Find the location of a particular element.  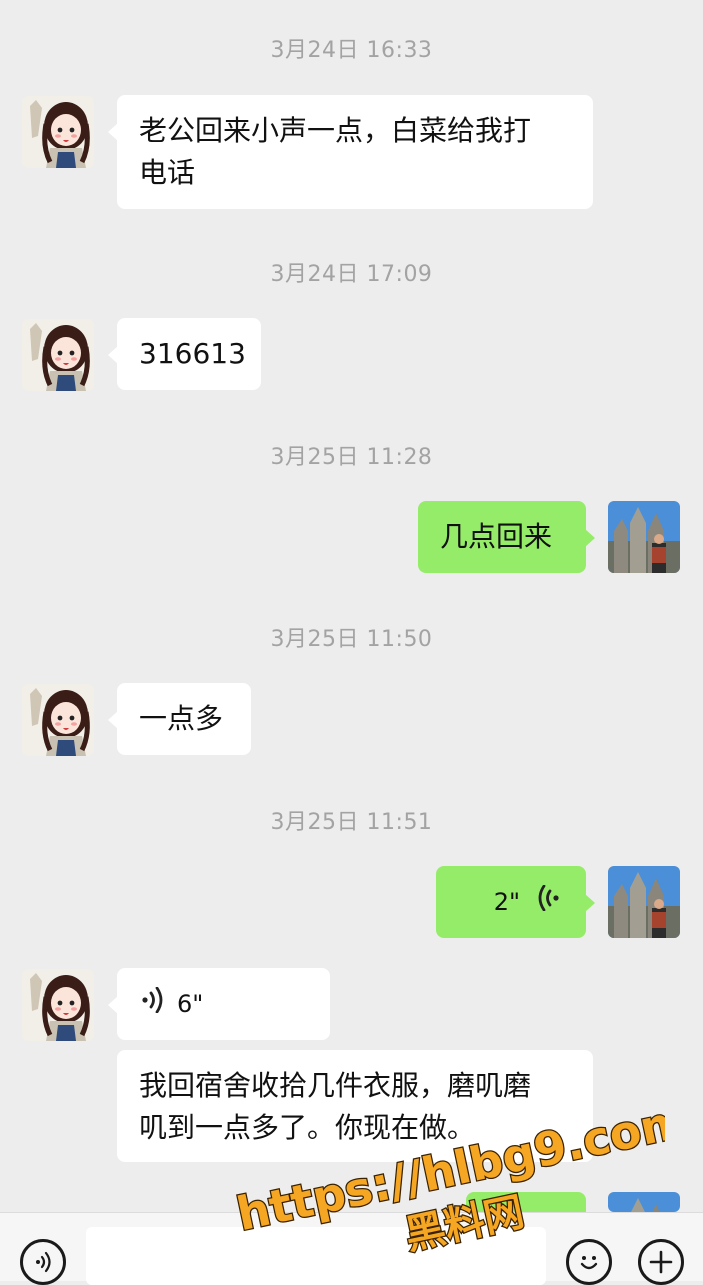

message-bubble: 316613 is located at coordinates (184, 354).